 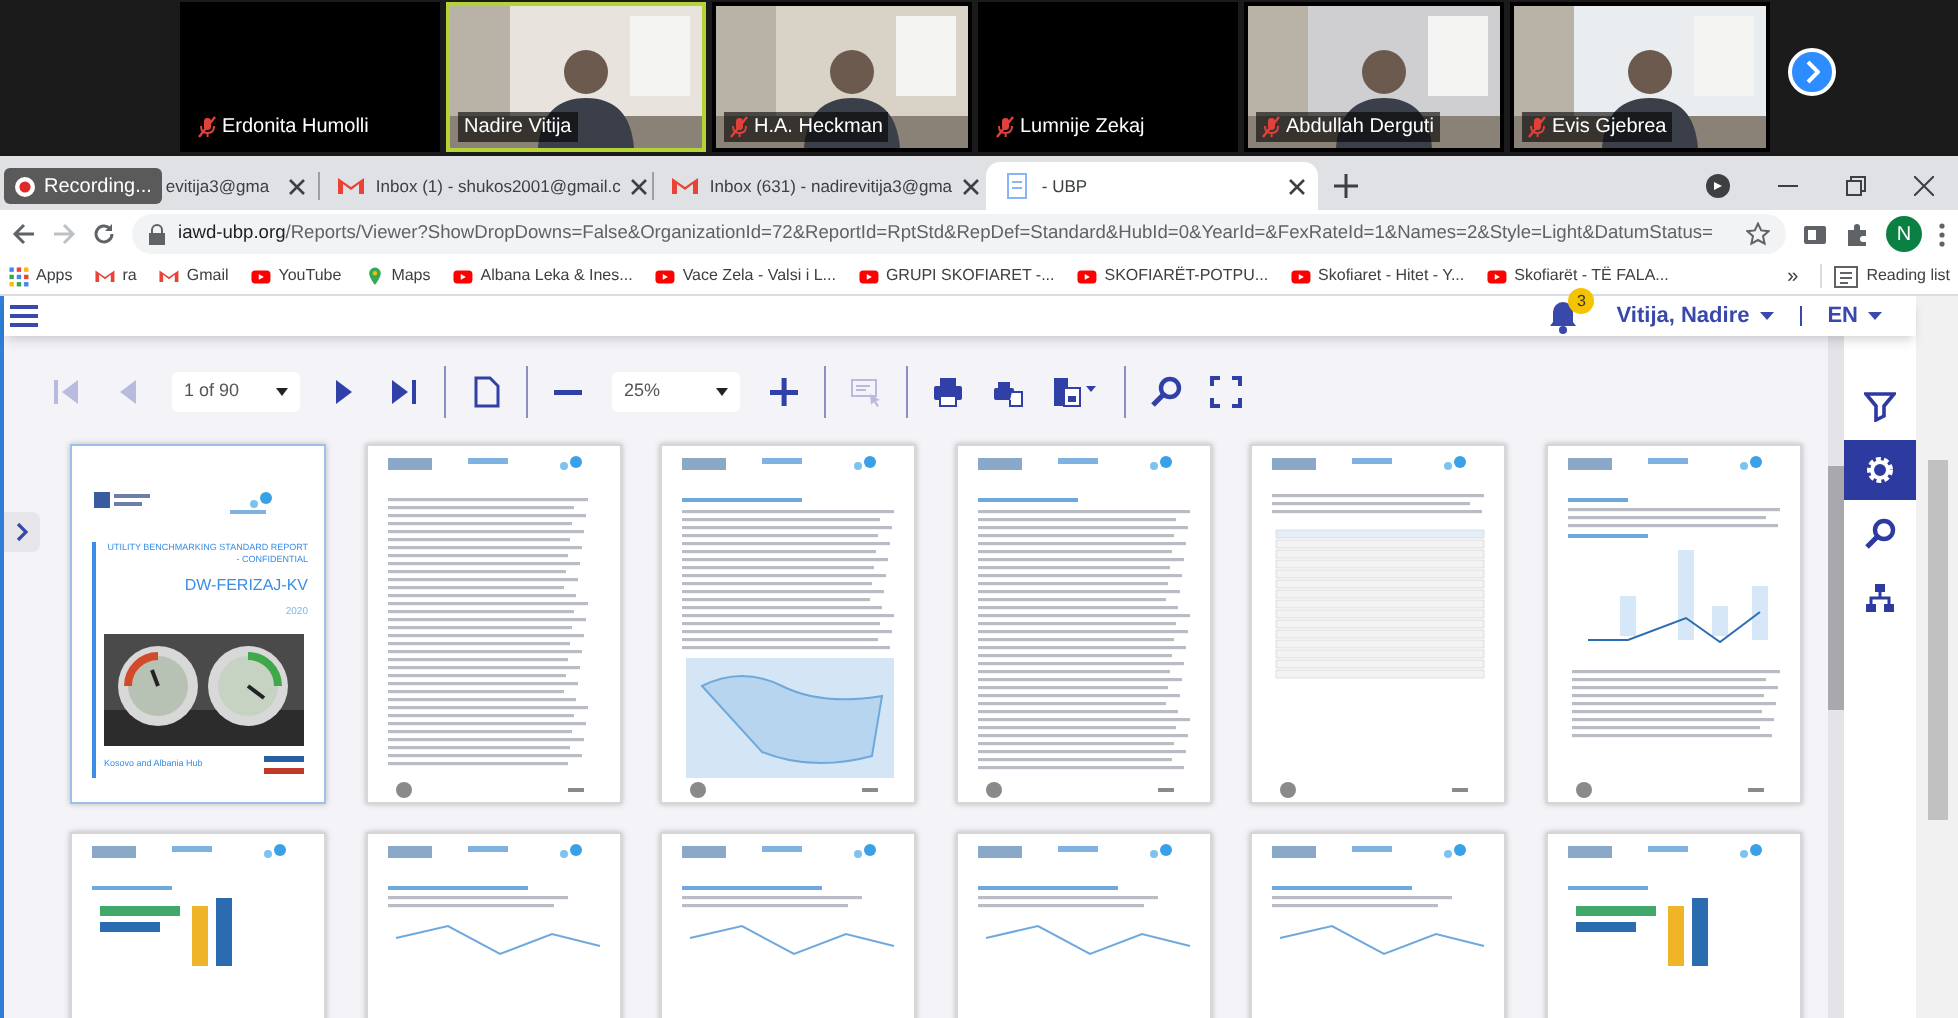 What do you see at coordinates (498, 186) in the screenshot?
I see `tab-title: Inbox (1) - shukos2001@gmail.c` at bounding box center [498, 186].